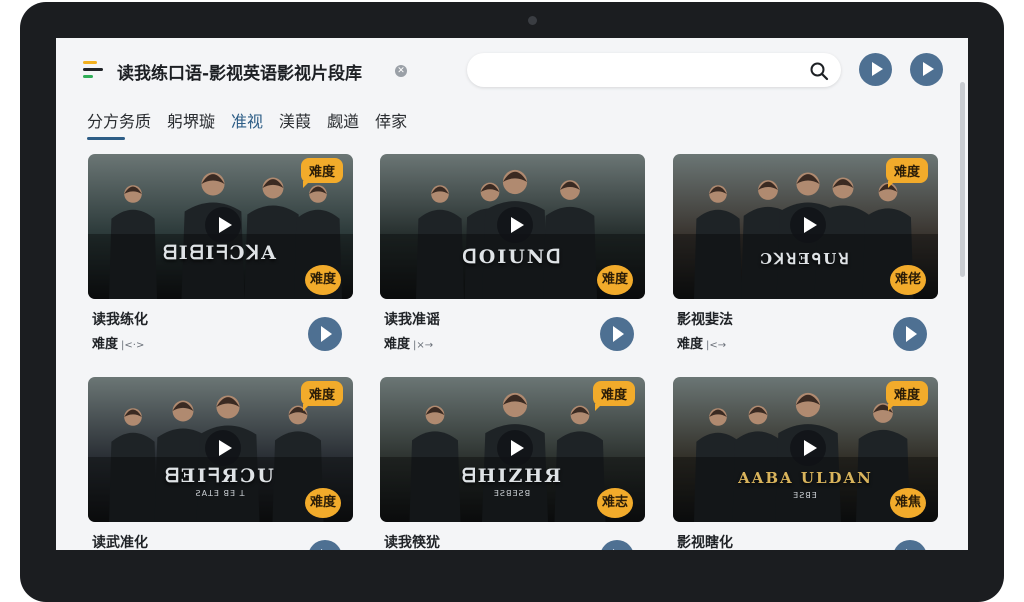 The image size is (1024, 602). I want to click on video-card: ᗺIᗺIᖷƆꓘA 难度 难度 读我练化 难度 |<·>, so click(220, 253).